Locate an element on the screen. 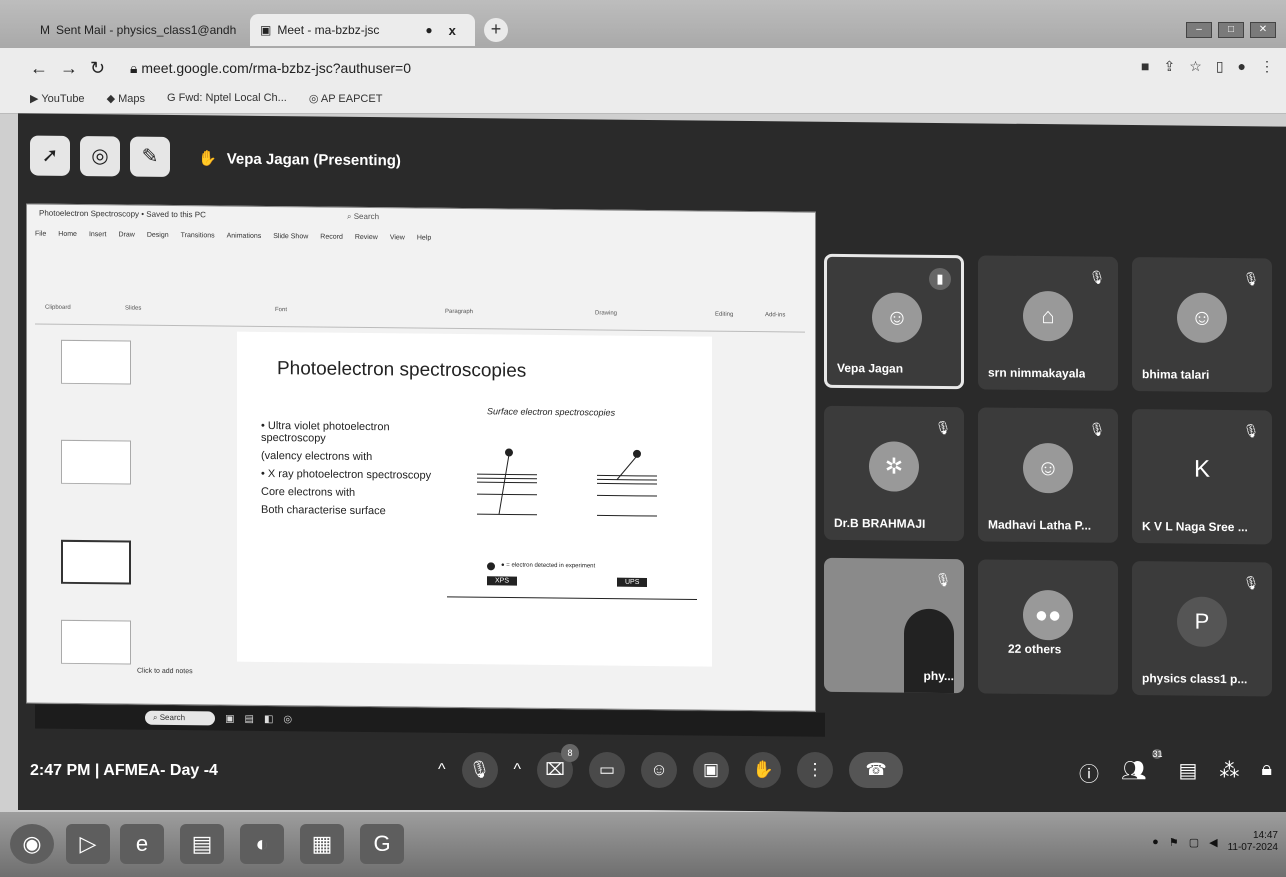 Image resolution: width=1286 pixels, height=877 pixels. present-button: ▣ is located at coordinates (711, 770).